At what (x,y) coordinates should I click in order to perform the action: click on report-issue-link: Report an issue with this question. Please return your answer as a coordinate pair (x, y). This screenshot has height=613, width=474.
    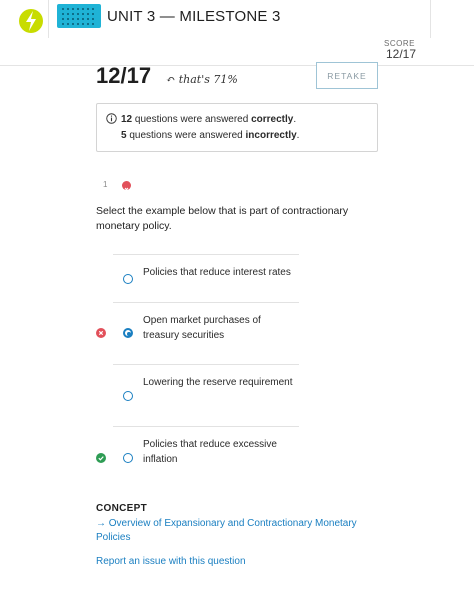
    Looking at the image, I should click on (171, 561).